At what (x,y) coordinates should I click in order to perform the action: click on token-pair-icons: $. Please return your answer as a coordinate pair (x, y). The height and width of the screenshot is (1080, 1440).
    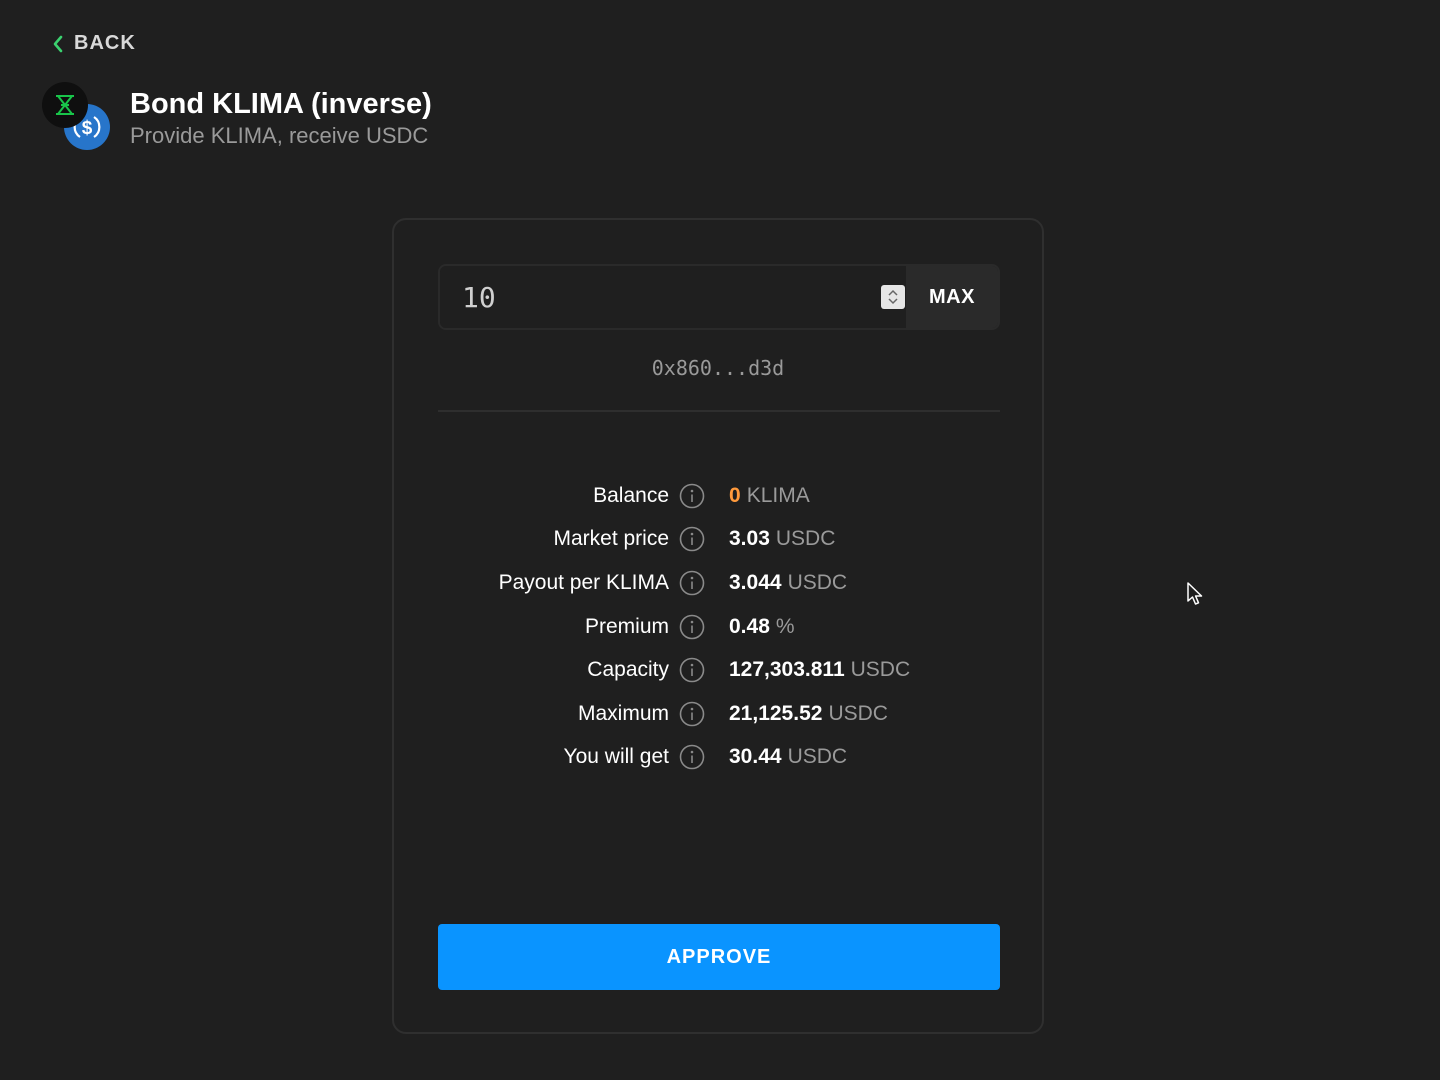
    Looking at the image, I should click on (77, 117).